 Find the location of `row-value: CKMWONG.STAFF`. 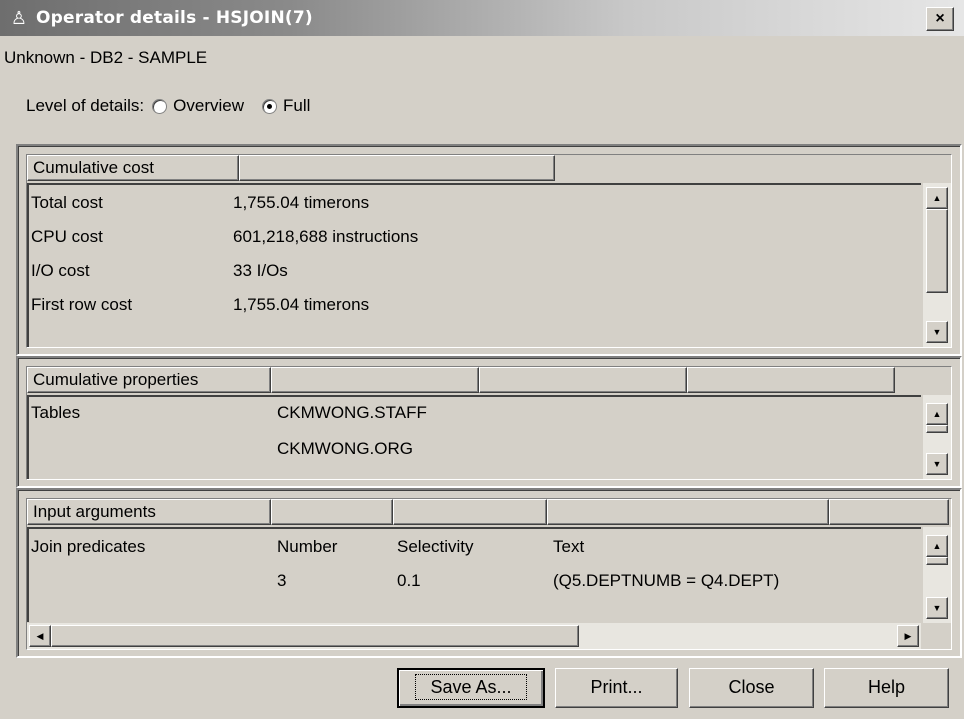

row-value: CKMWONG.STAFF is located at coordinates (352, 412).